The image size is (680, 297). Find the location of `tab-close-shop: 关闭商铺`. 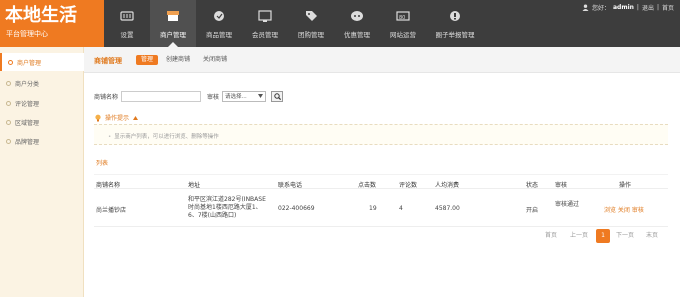

tab-close-shop: 关闭商铺 is located at coordinates (215, 60).